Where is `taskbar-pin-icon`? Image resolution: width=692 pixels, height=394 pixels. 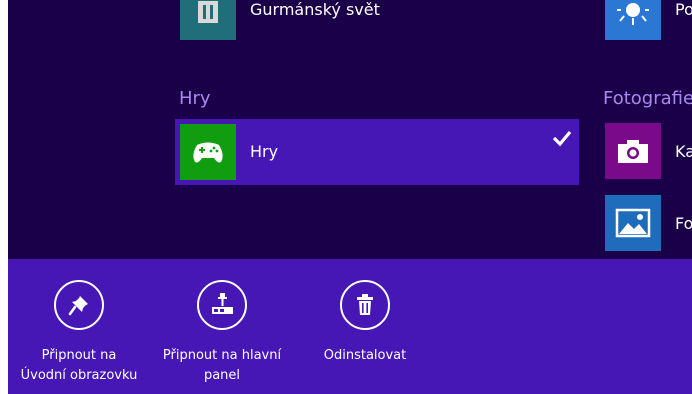
taskbar-pin-icon is located at coordinates (222, 303).